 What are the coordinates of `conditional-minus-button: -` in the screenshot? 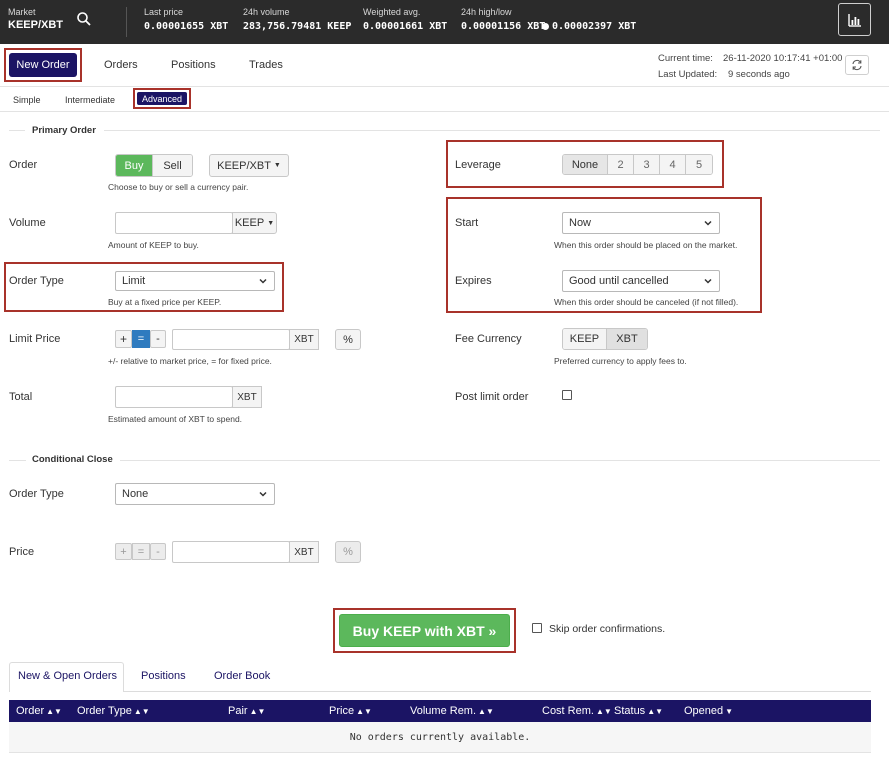 It's located at (158, 551).